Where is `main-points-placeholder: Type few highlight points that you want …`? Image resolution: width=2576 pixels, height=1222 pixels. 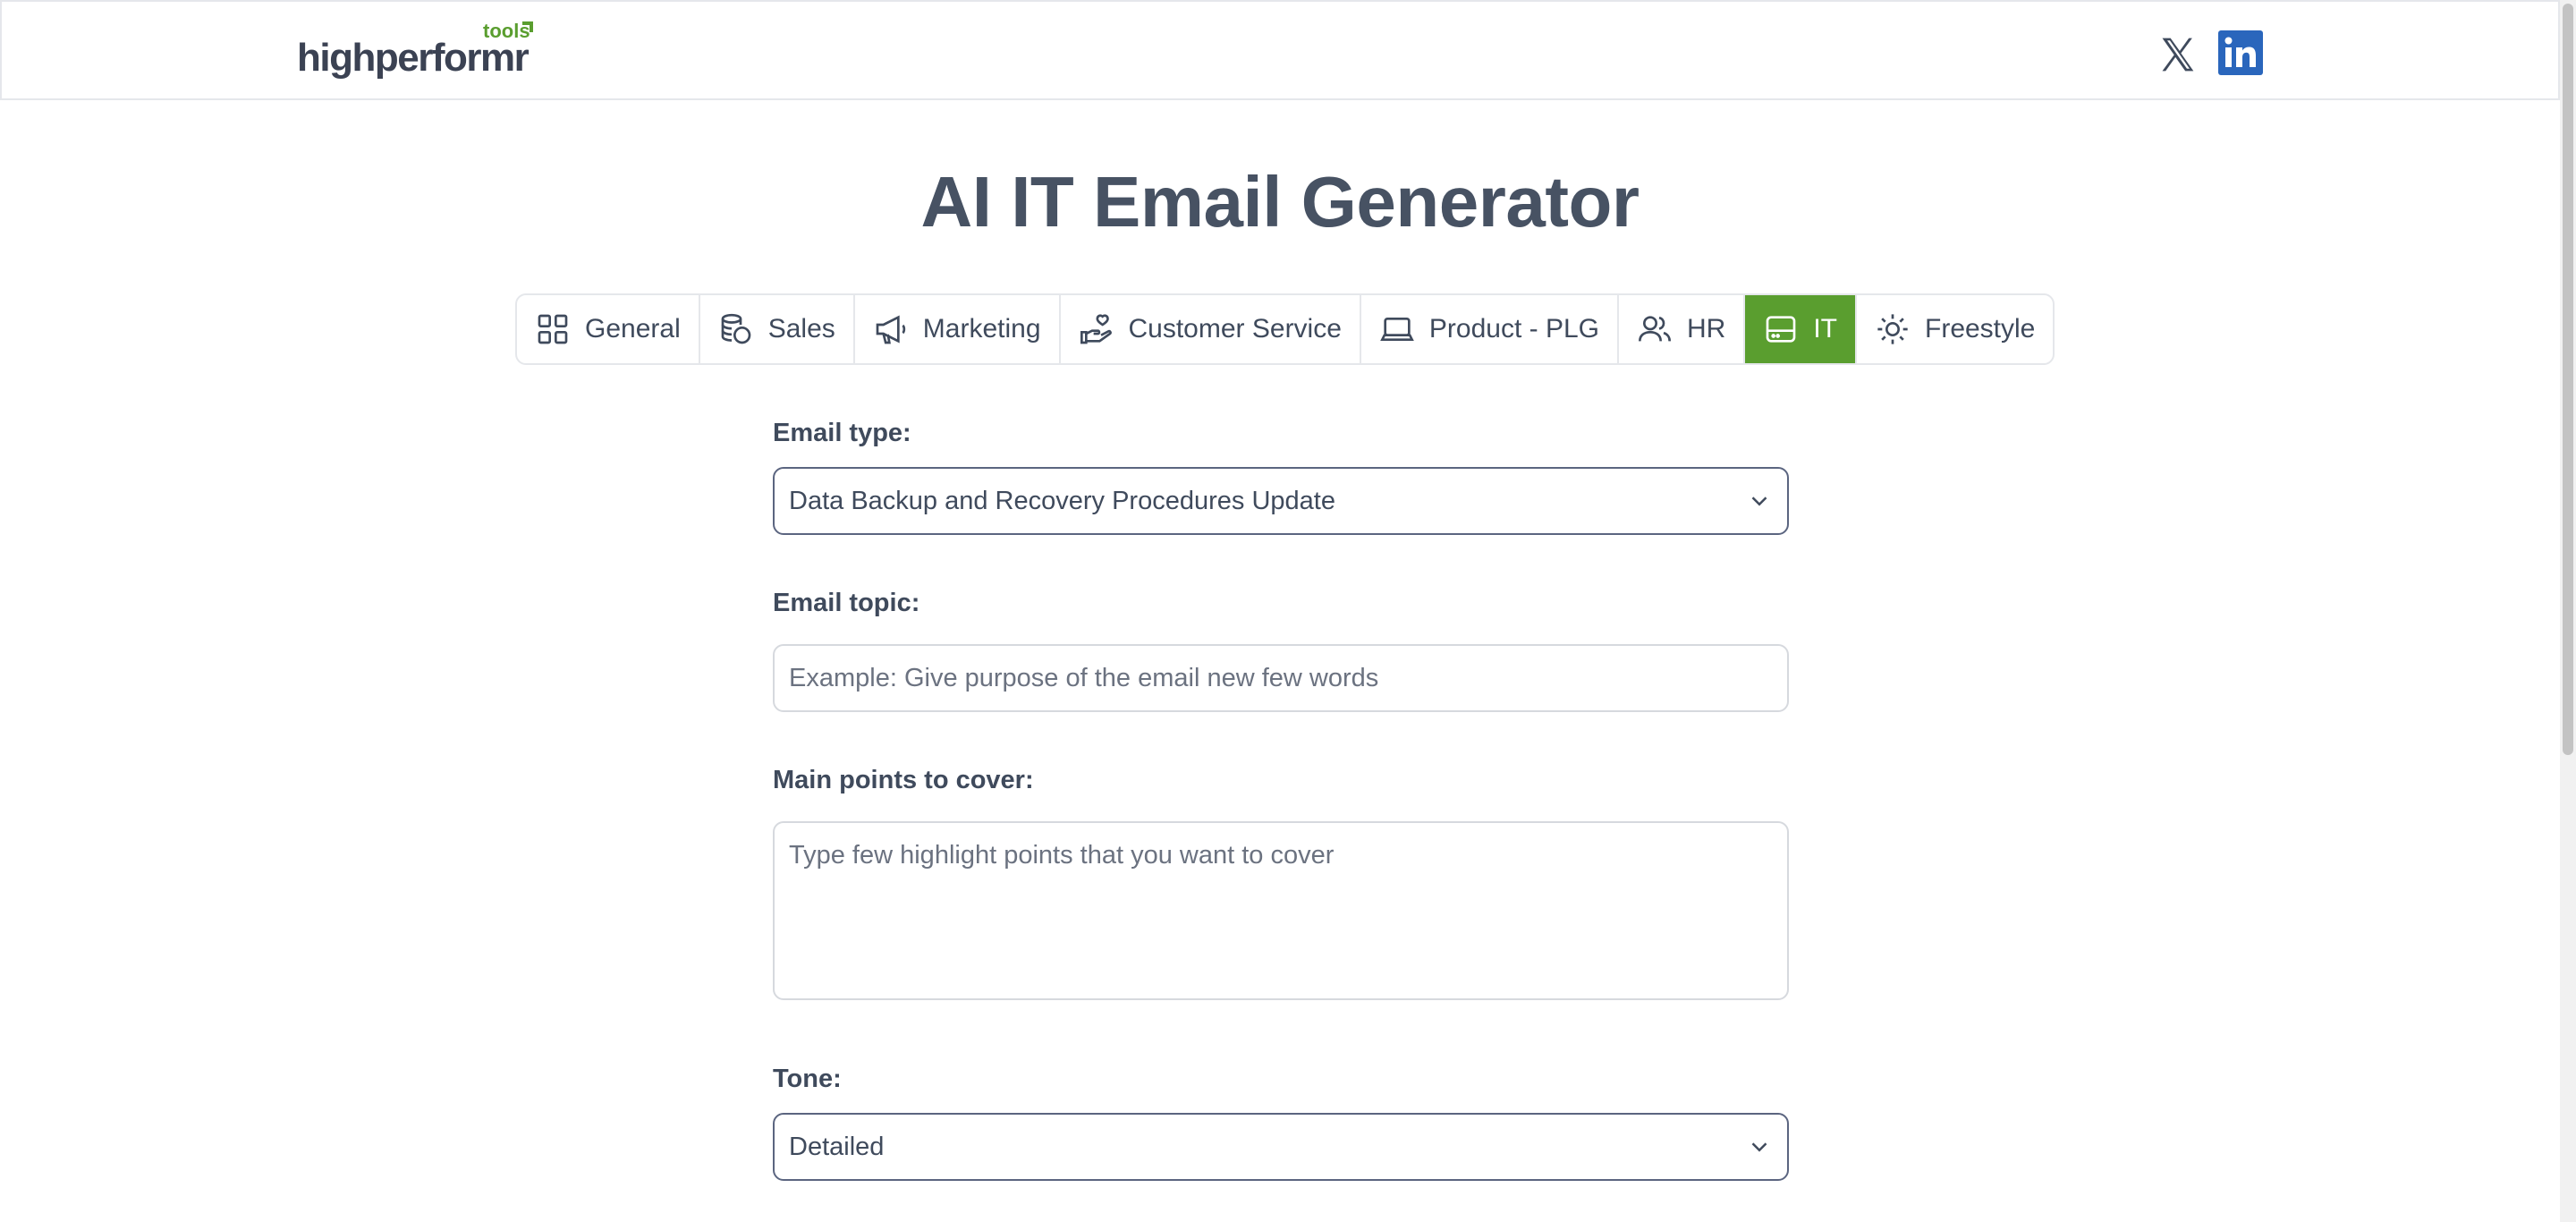 main-points-placeholder: Type few highlight points that you want … is located at coordinates (1062, 855).